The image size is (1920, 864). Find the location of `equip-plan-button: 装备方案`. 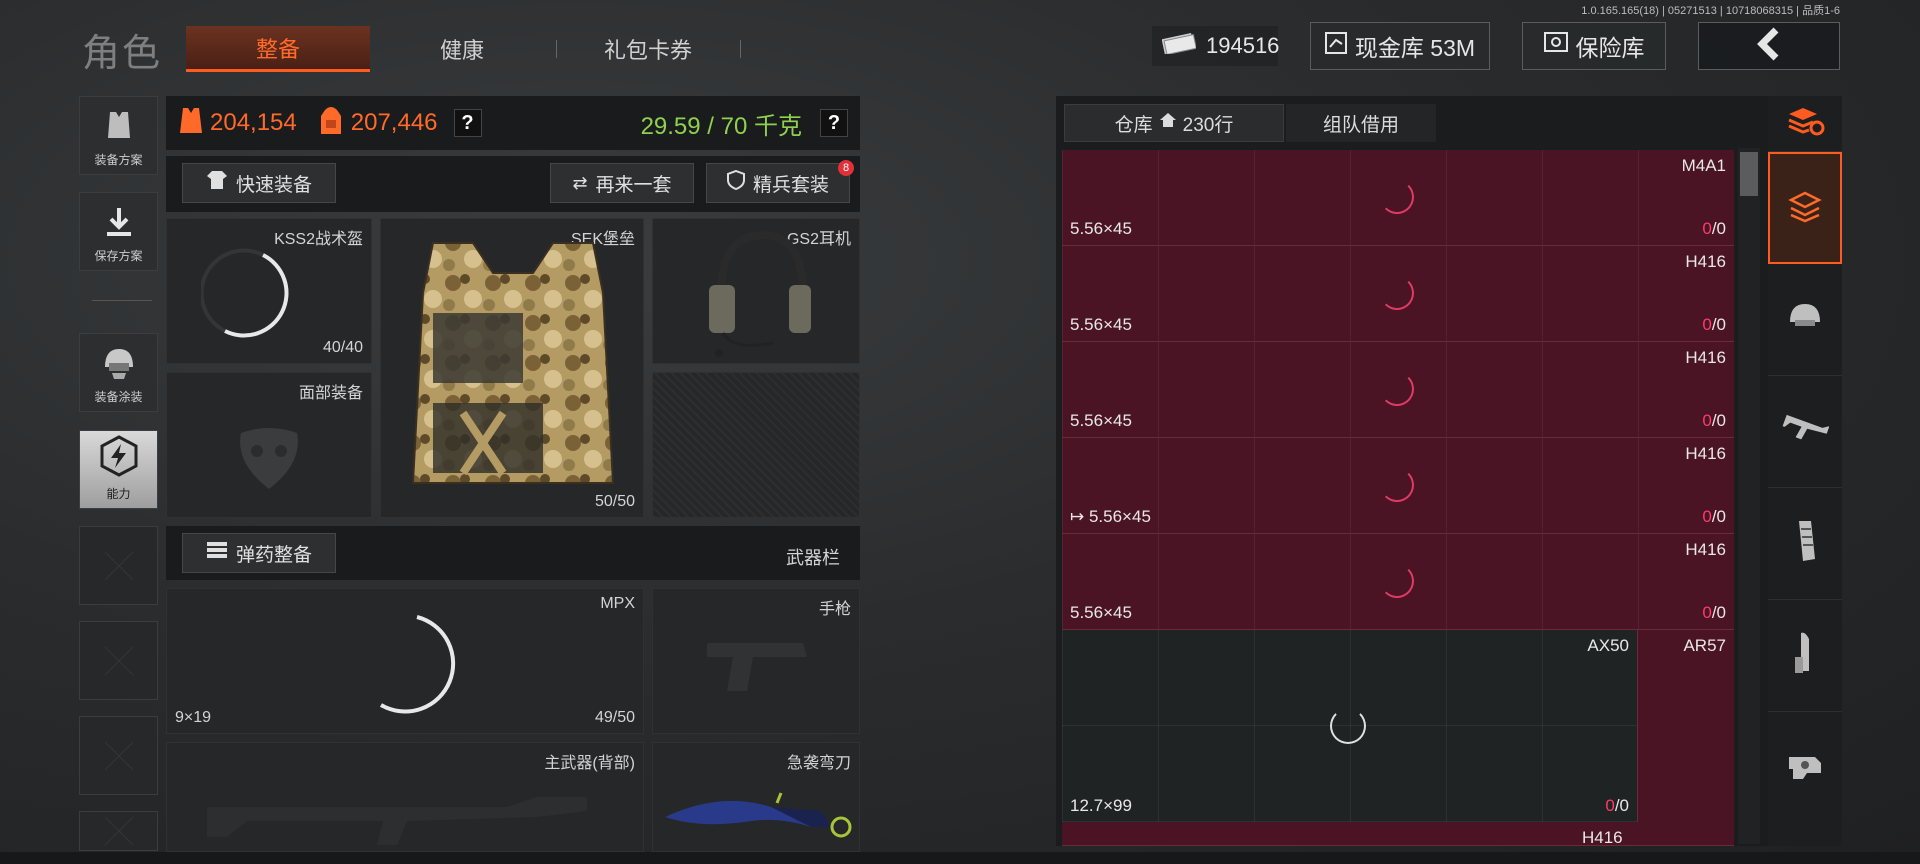

equip-plan-button: 装备方案 is located at coordinates (118, 135).